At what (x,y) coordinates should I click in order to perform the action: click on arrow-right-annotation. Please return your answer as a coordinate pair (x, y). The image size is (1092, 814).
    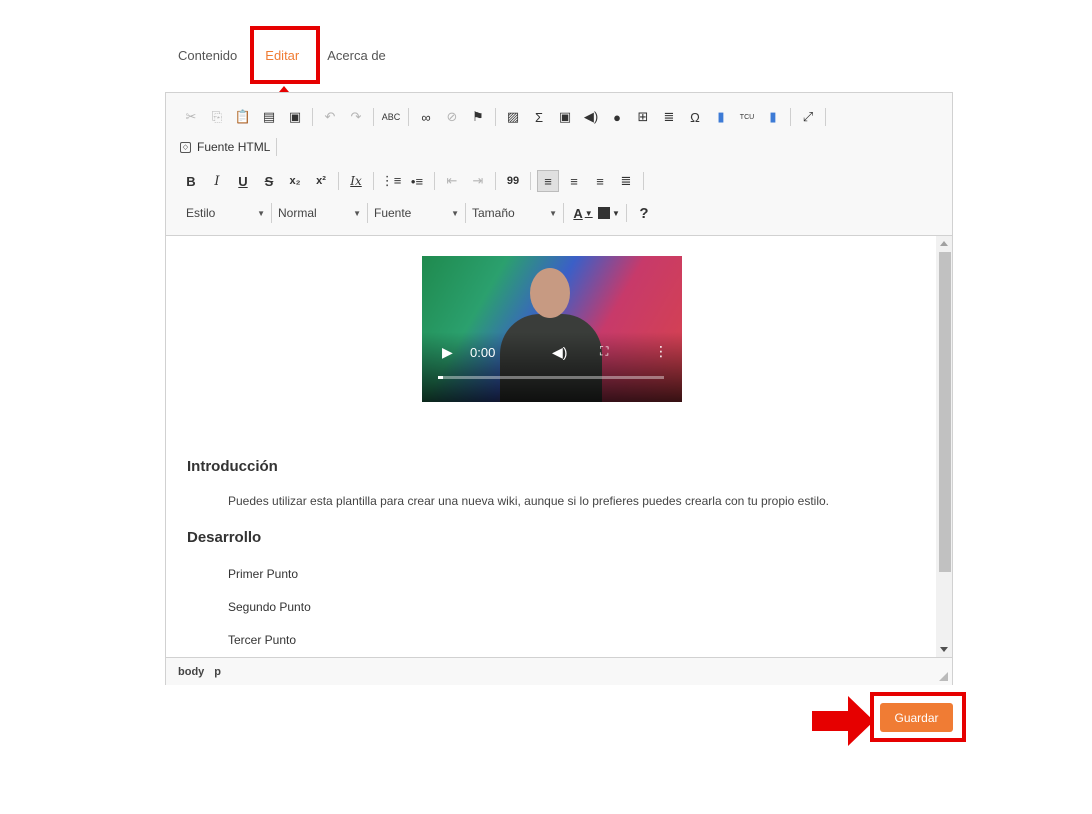
    Looking at the image, I should click on (843, 721).